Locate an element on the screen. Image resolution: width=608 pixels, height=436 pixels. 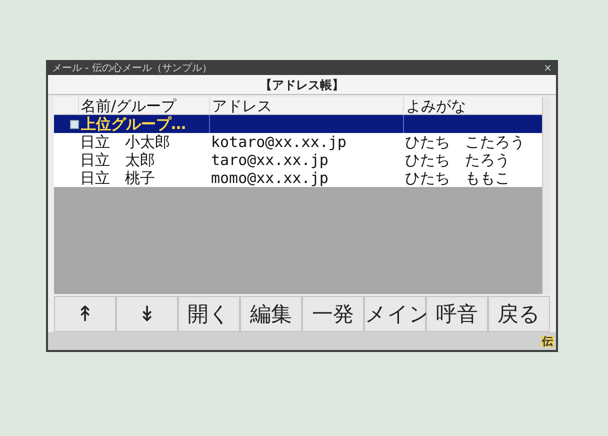
toolbar-button: ↟ is located at coordinates (85, 314).